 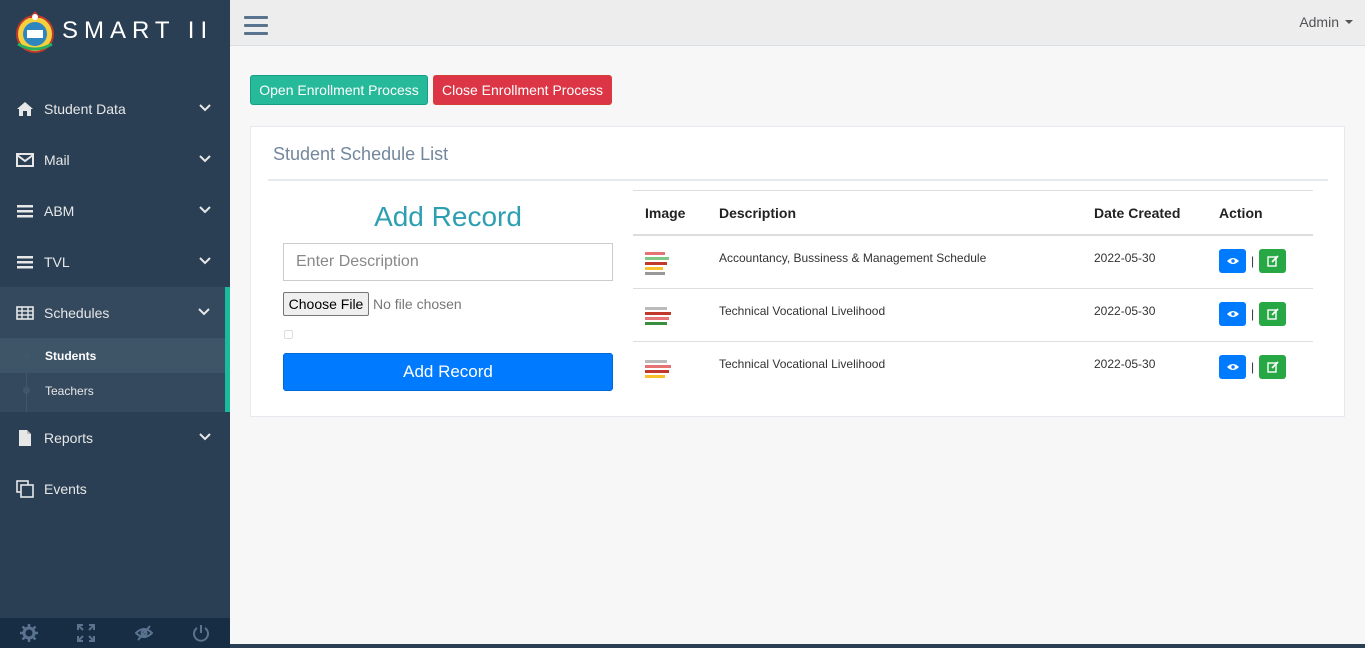 What do you see at coordinates (448, 216) in the screenshot?
I see `add-record-heading: Add Record` at bounding box center [448, 216].